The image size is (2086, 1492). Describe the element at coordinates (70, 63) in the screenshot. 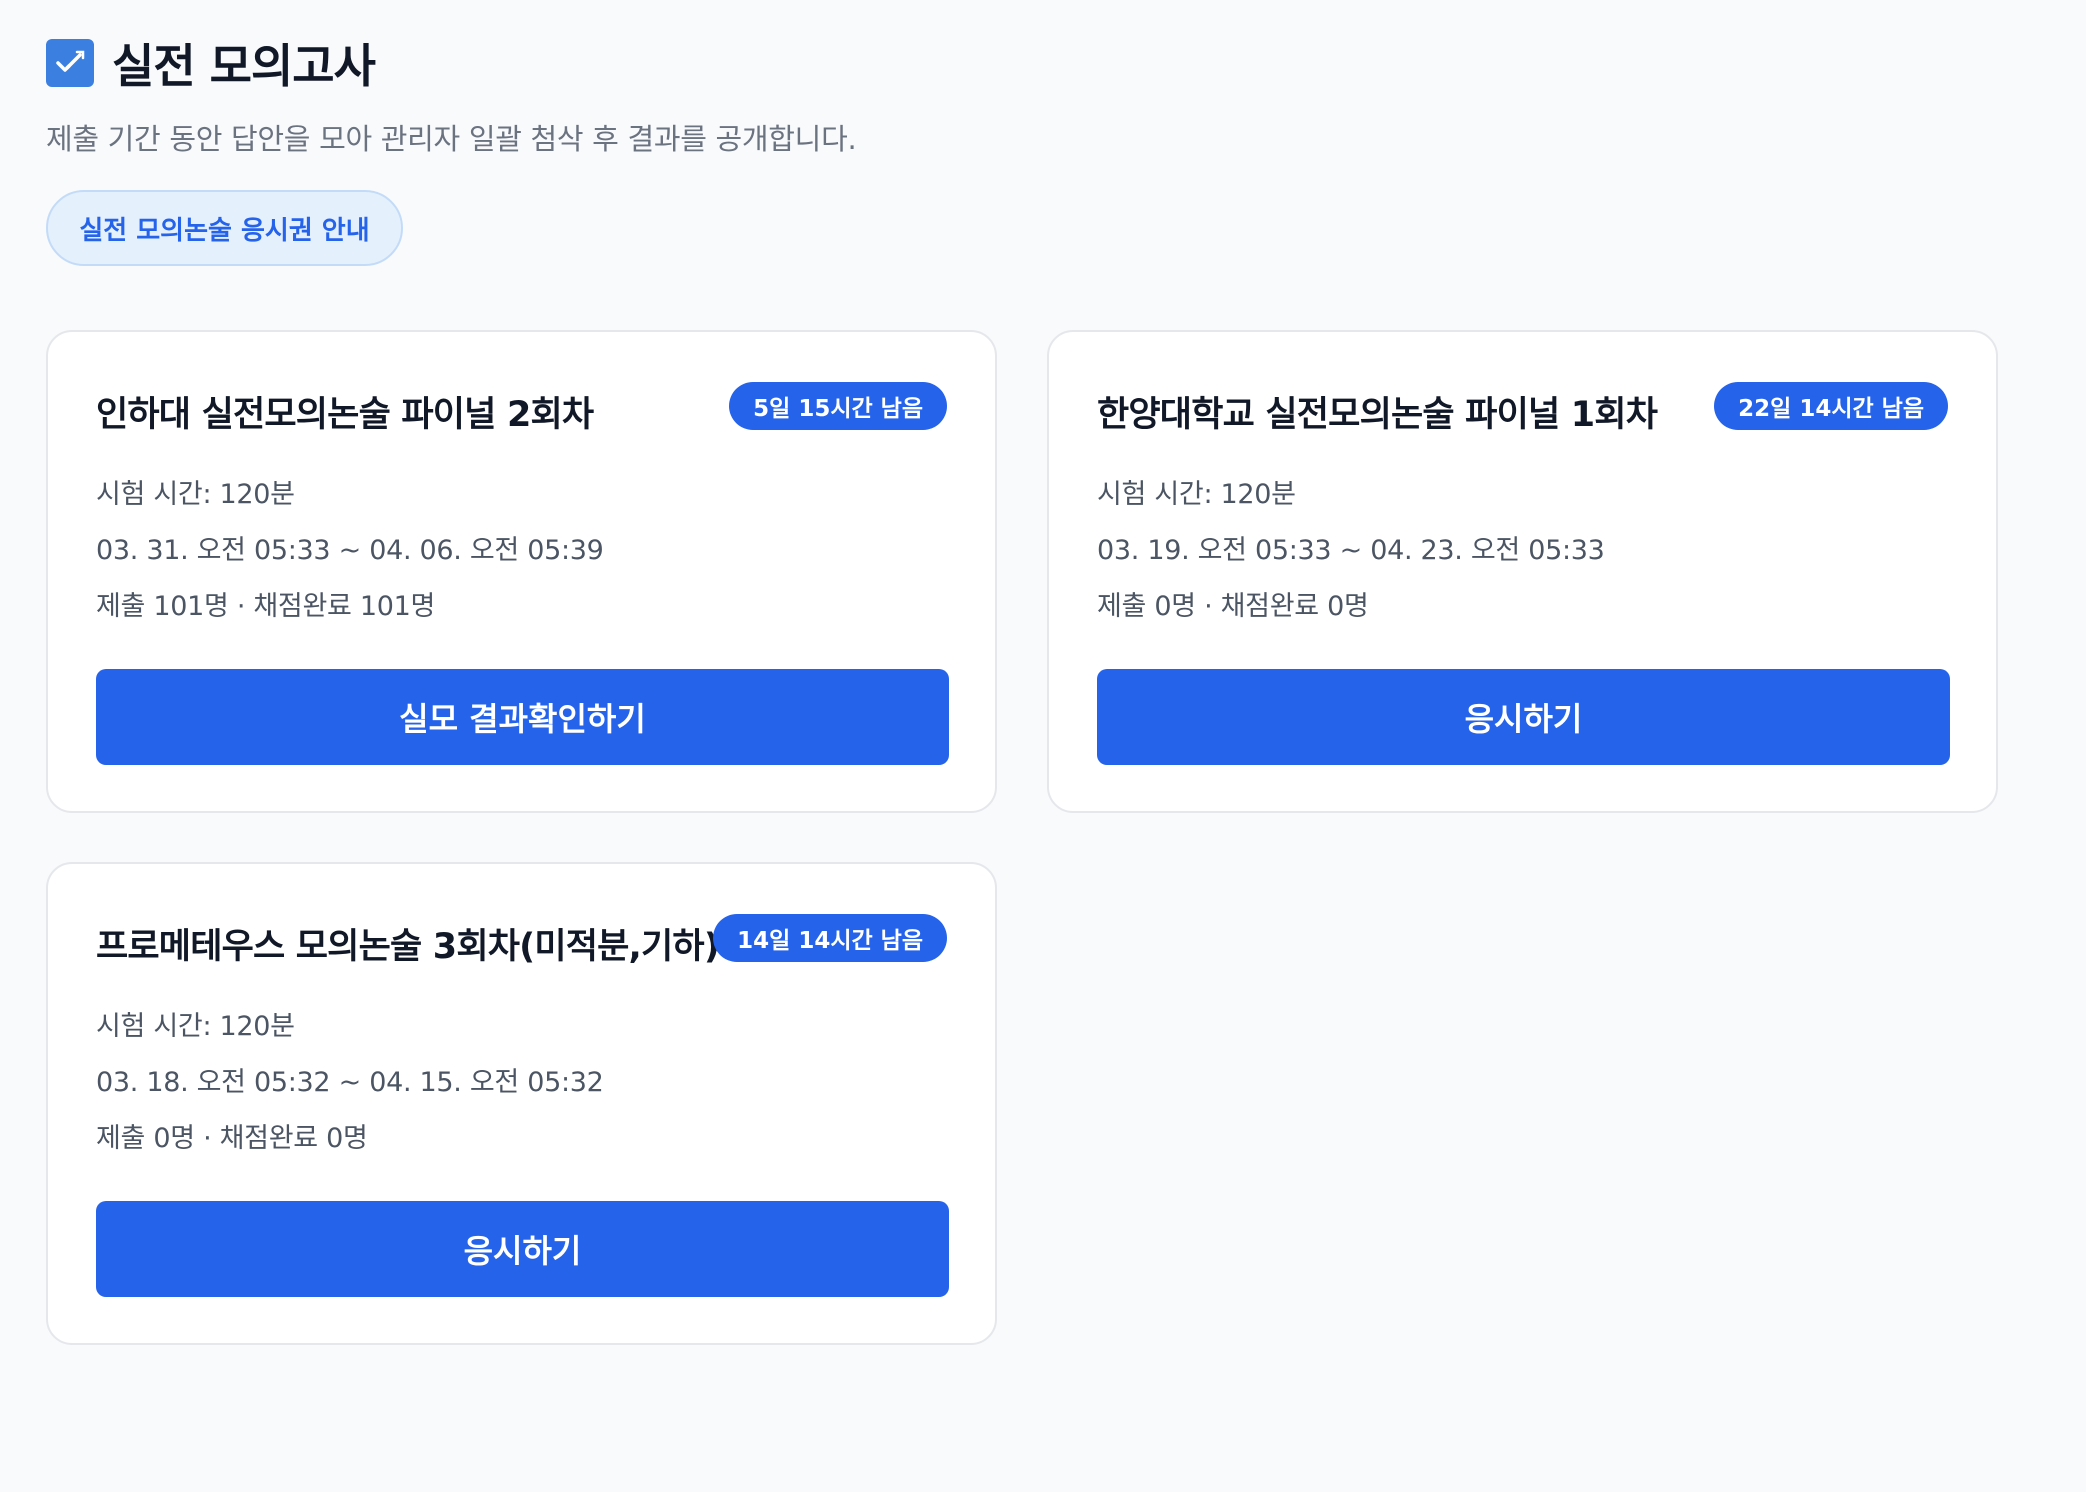

I see `checkmark-pen-icon` at that location.